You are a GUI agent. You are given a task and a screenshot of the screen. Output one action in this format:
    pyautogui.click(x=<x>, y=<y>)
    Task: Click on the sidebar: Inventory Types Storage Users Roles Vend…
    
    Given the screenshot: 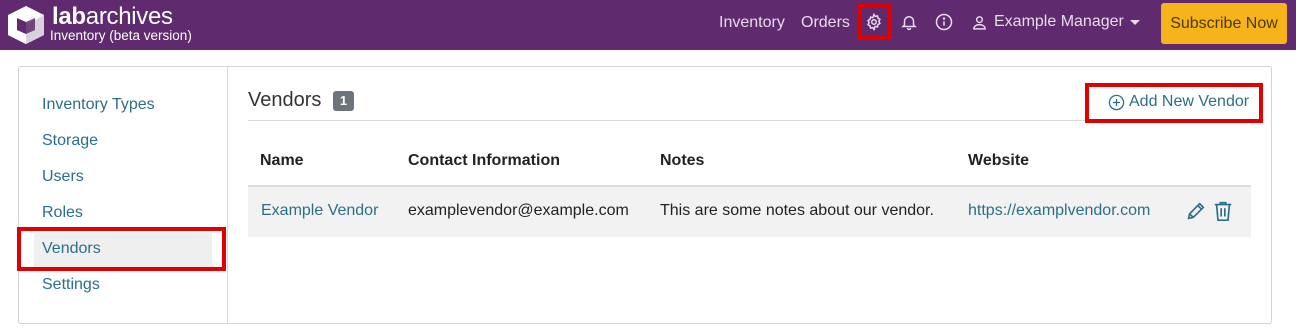 What is the action you would take?
    pyautogui.click(x=123, y=195)
    